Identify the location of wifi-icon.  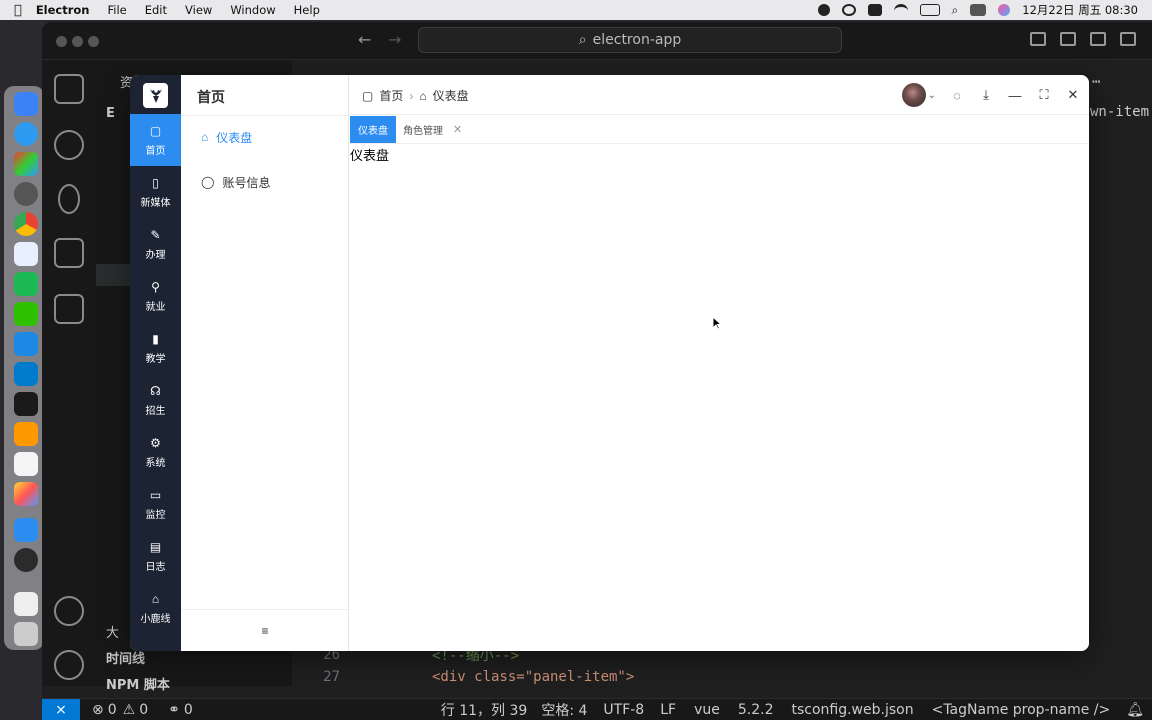
(900, 10).